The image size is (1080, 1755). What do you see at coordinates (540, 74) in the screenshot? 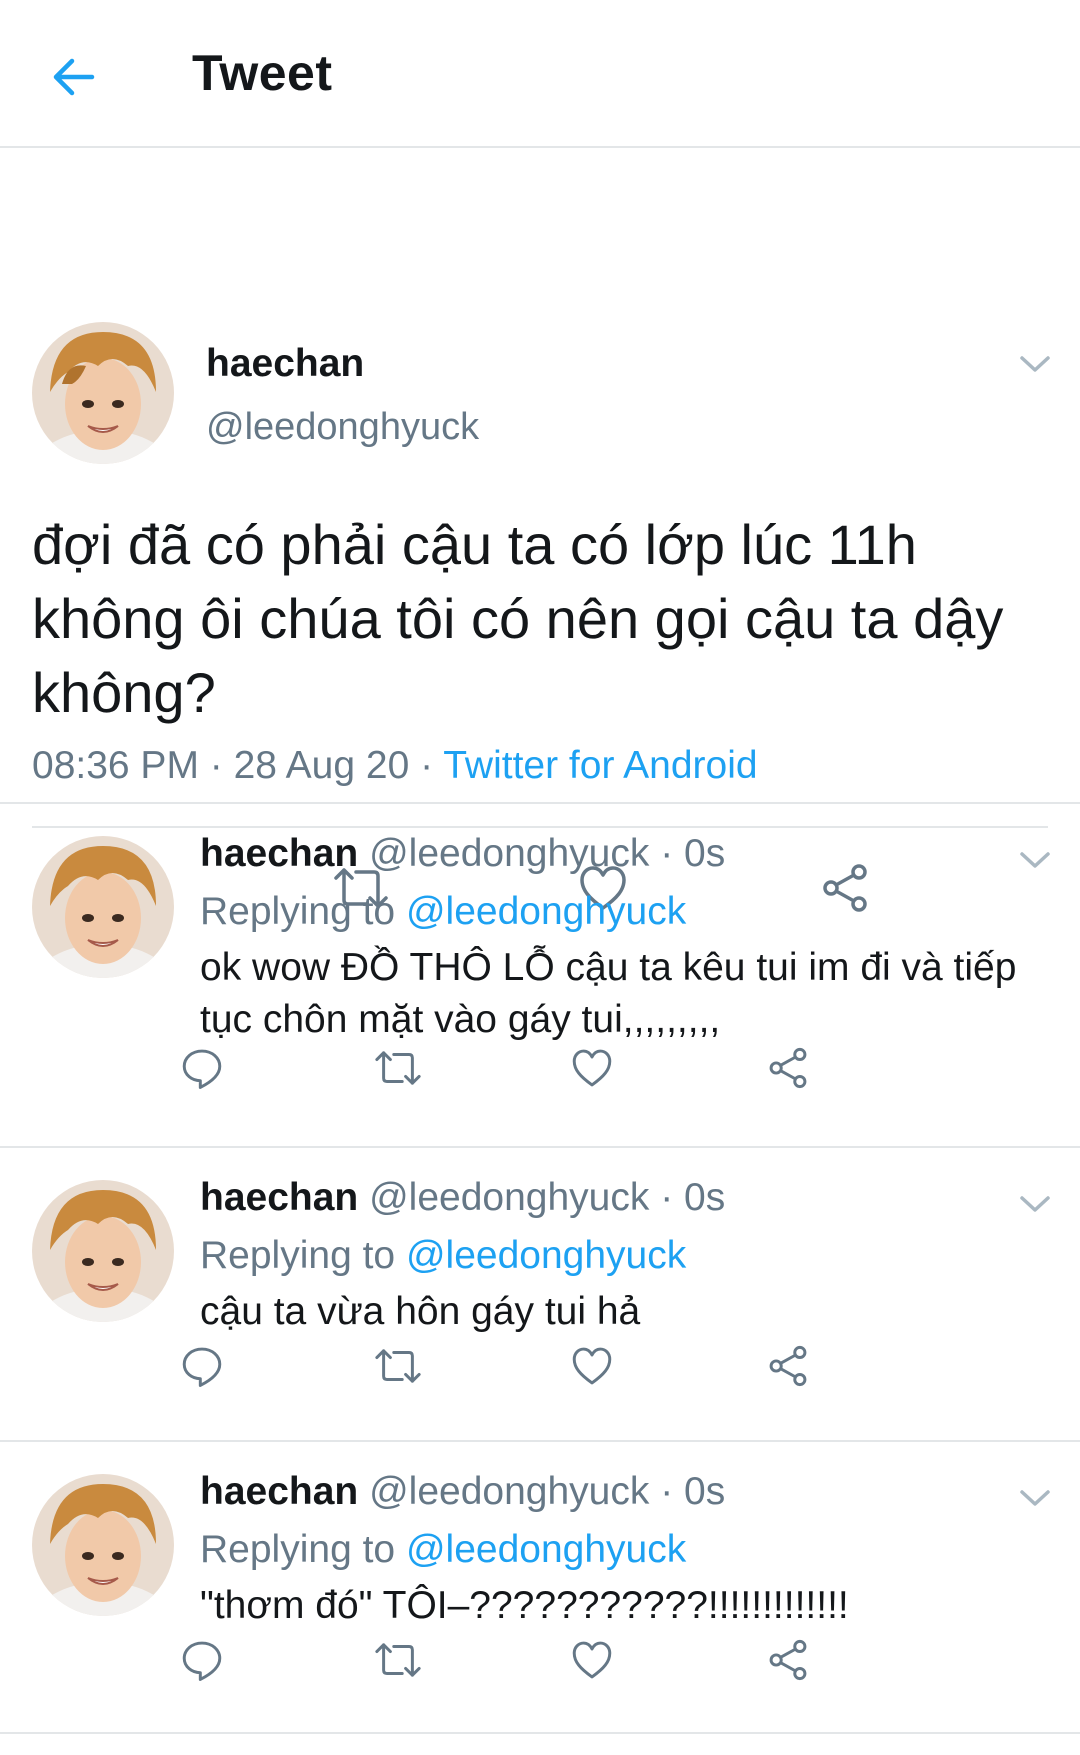
I see `top-bar: Tweet` at bounding box center [540, 74].